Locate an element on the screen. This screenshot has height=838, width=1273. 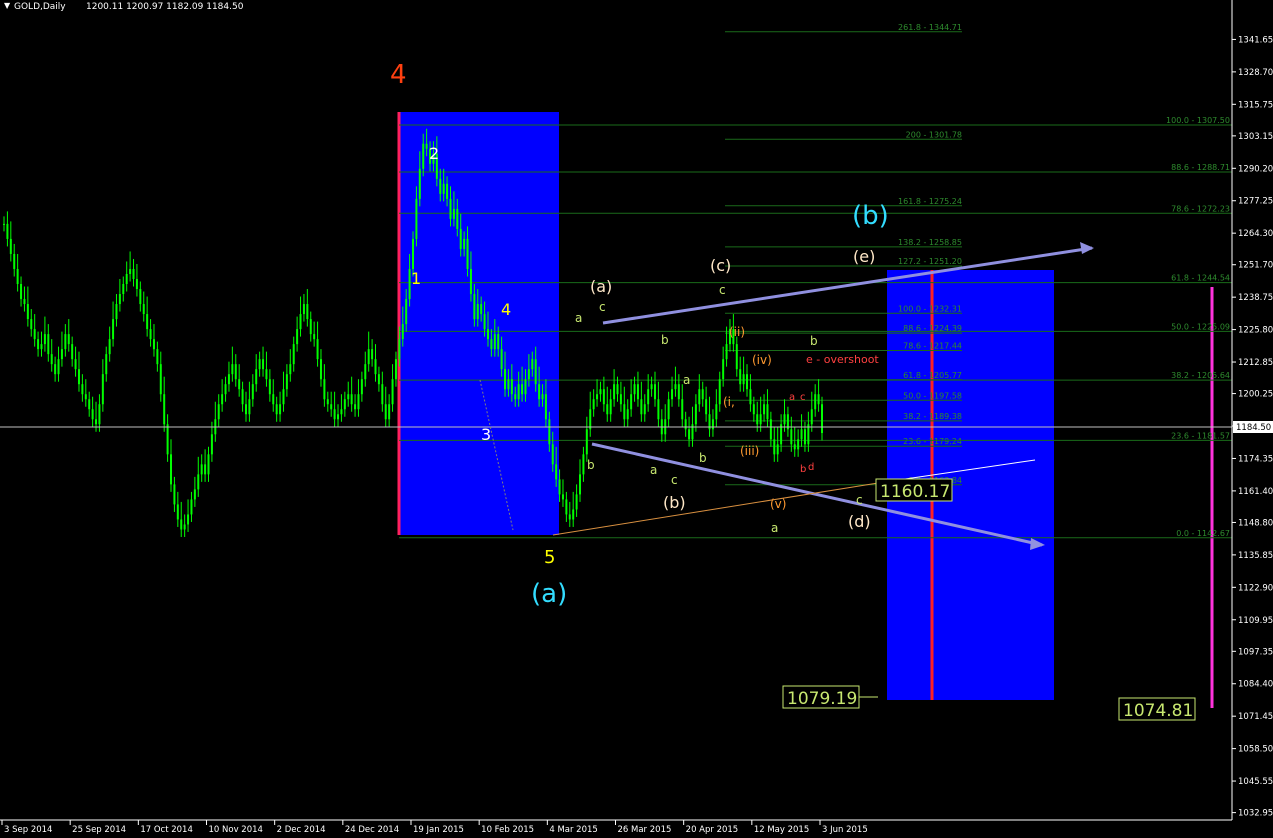
x-tick-label: 20 Apr 2015 is located at coordinates (712, 830).